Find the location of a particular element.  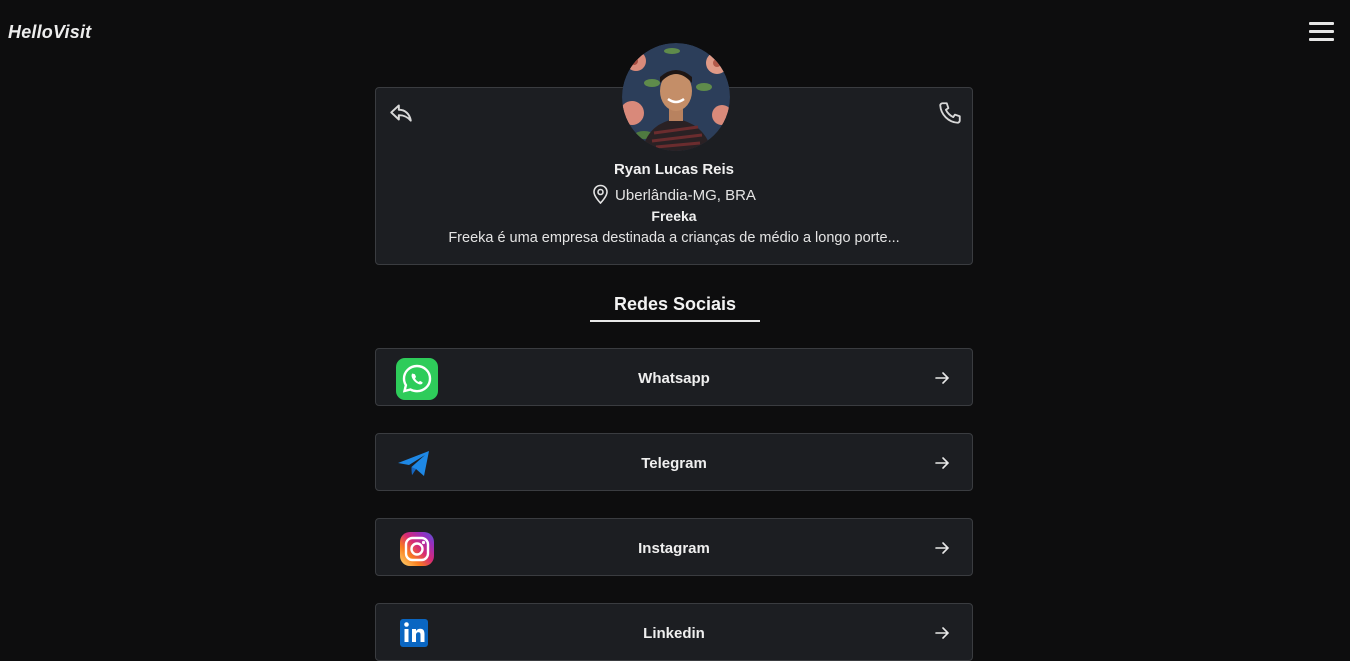

social-label: Instagram is located at coordinates (674, 548).